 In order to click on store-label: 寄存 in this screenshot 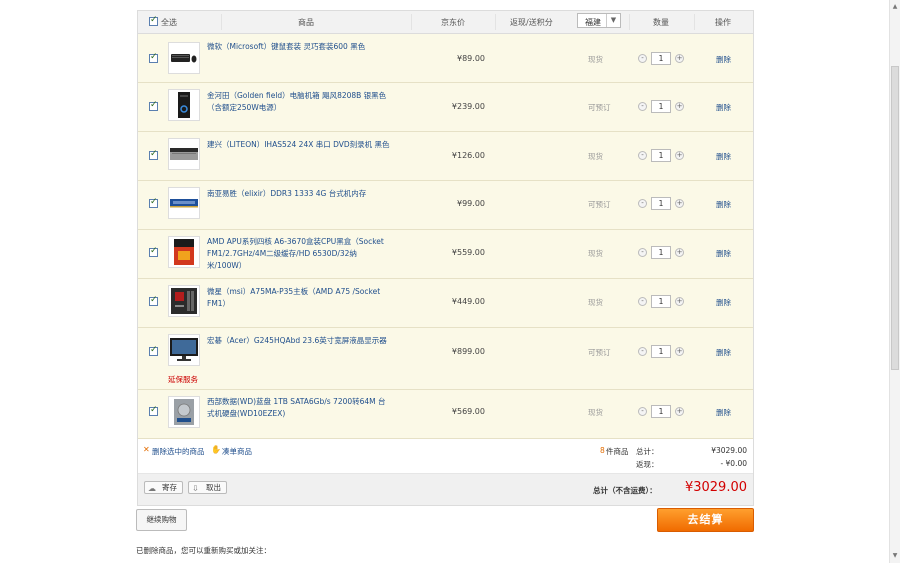, I will do `click(169, 487)`.